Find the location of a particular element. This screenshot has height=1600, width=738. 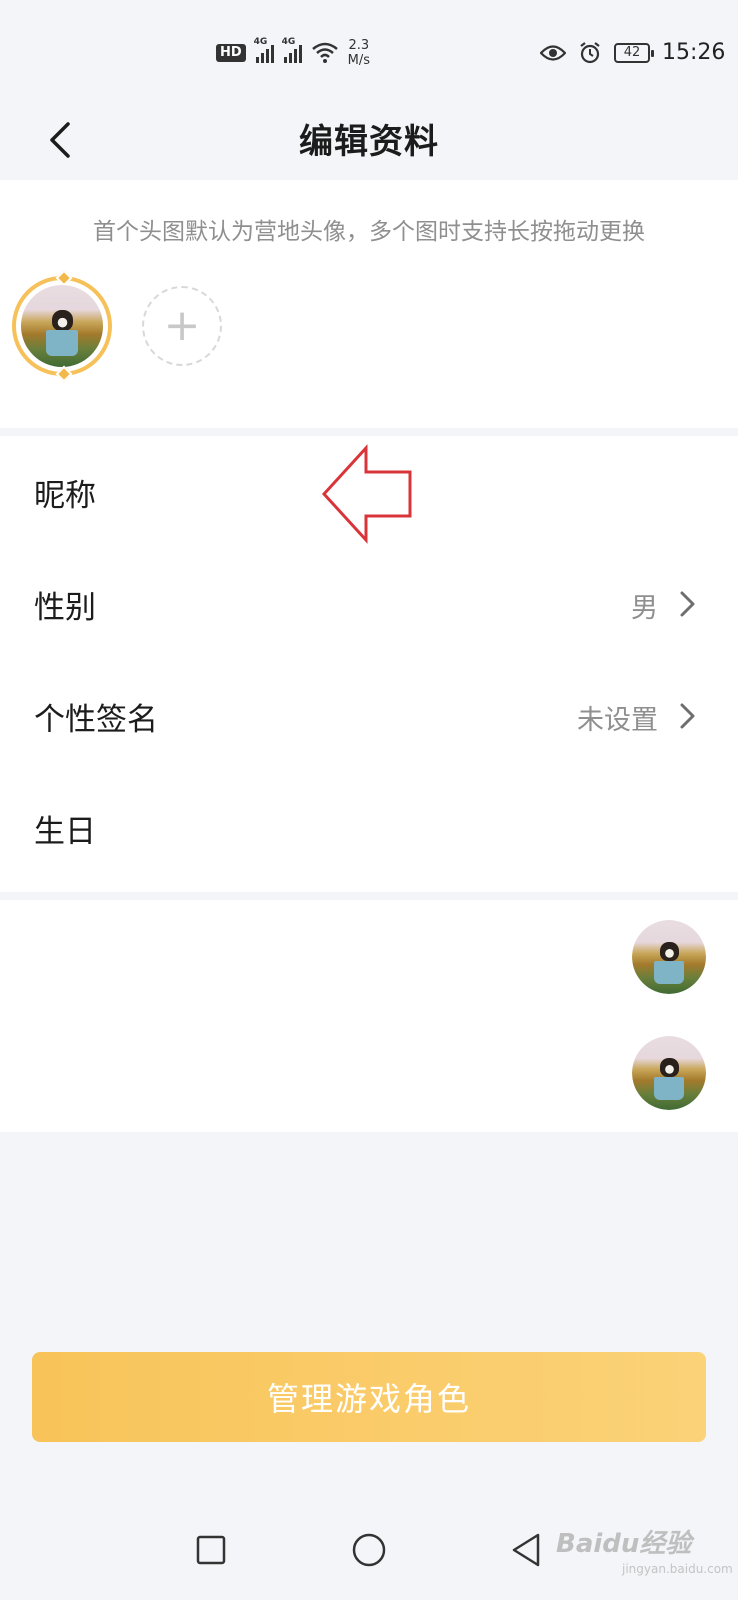

form-row-gender: 性别 男 is located at coordinates (369, 604).